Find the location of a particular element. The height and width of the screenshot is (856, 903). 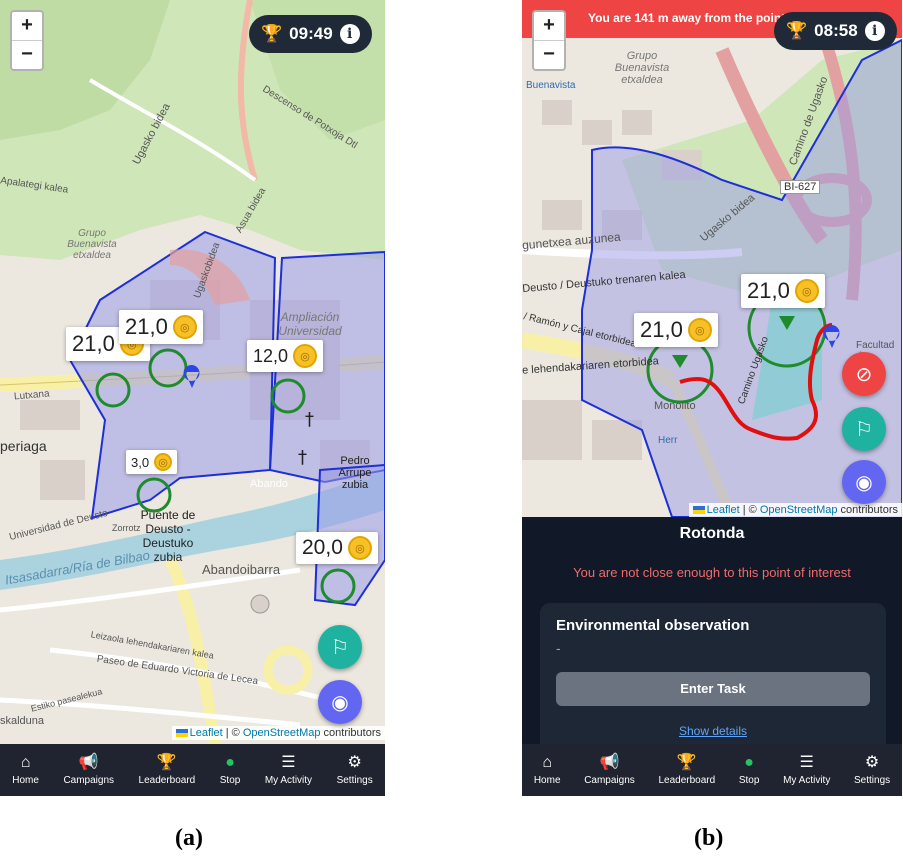

map-label: Abando is located at coordinates (269, 484).